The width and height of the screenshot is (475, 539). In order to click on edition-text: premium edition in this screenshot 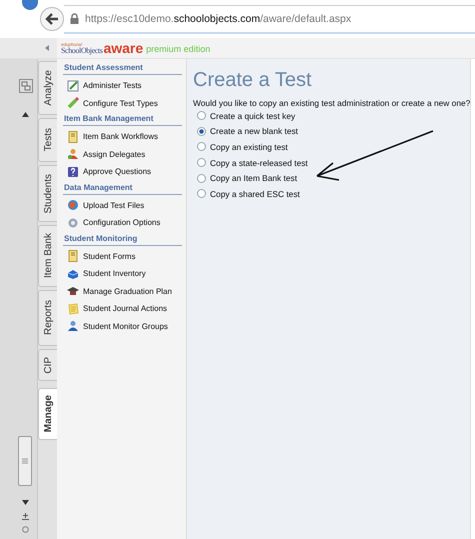, I will do `click(178, 49)`.